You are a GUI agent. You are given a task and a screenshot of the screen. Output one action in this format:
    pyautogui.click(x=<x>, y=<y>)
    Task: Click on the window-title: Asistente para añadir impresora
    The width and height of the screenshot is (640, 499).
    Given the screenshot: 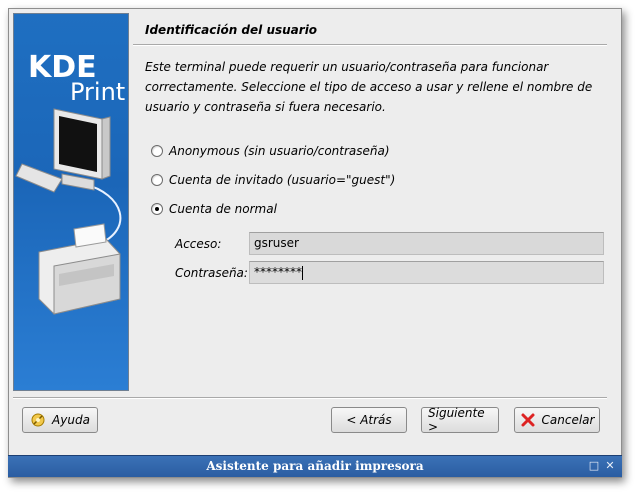 What is the action you would take?
    pyautogui.click(x=315, y=466)
    